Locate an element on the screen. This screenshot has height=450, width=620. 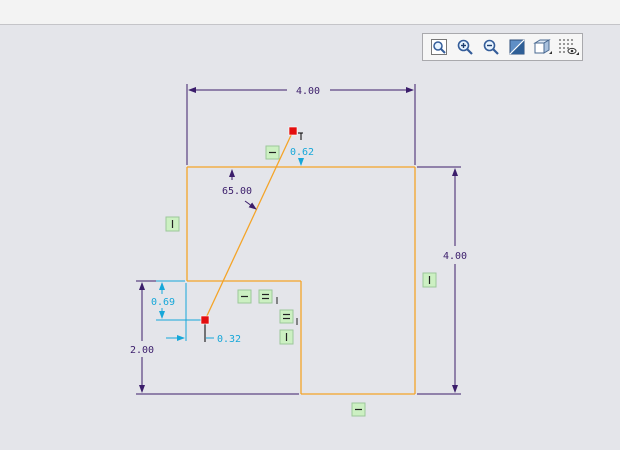
constraint-horizontal-step is located at coordinates (244, 296).